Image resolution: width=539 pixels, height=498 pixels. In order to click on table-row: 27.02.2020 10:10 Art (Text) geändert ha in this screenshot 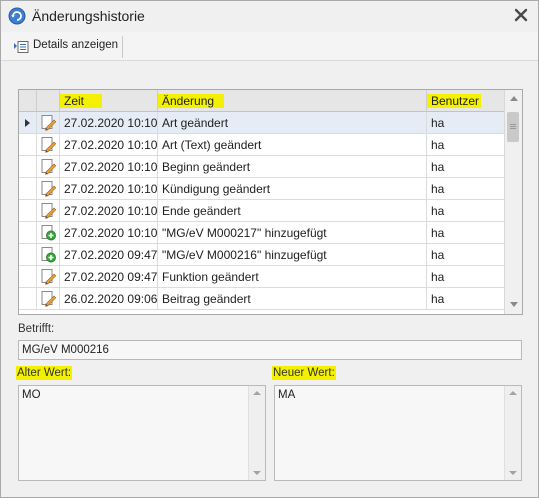, I will do `click(261, 145)`.